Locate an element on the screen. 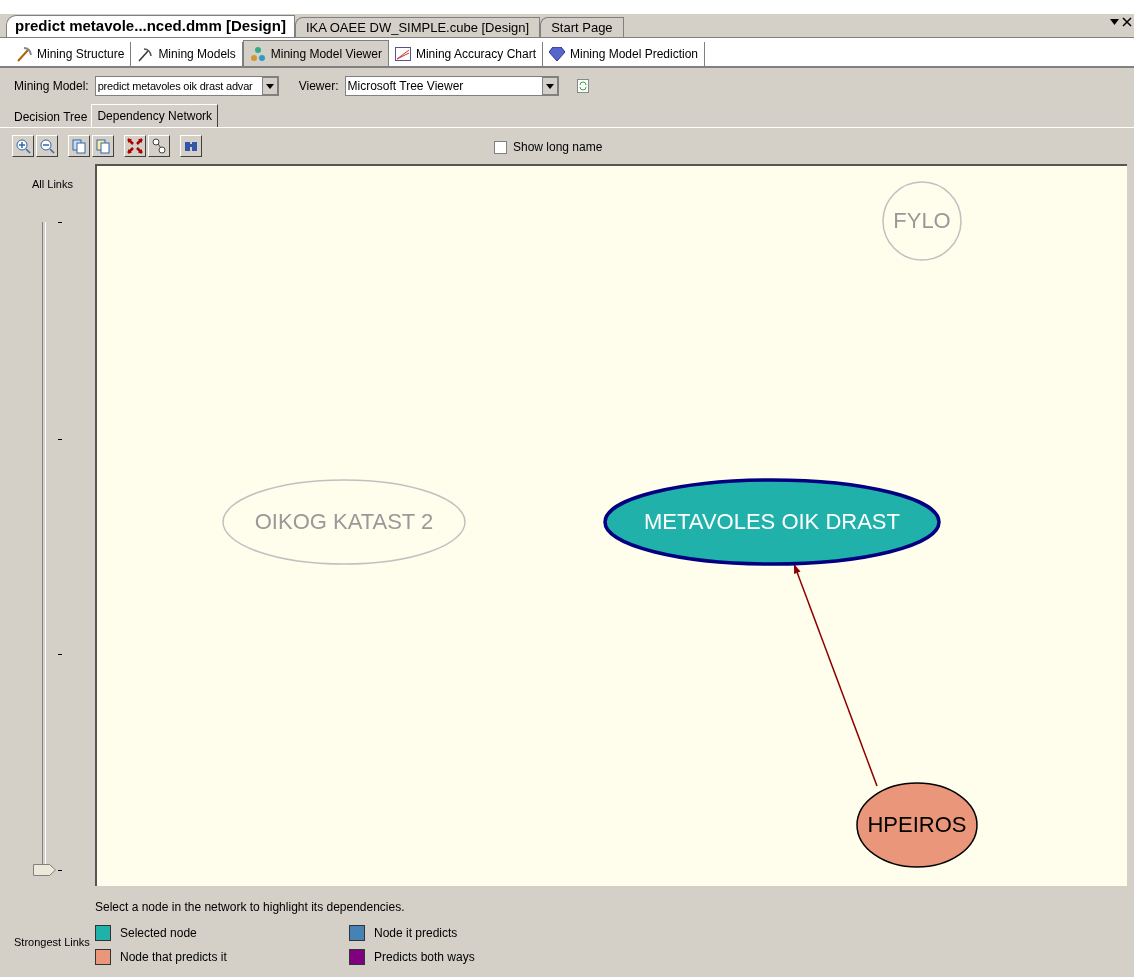 The height and width of the screenshot is (977, 1134). expand-arrows-button is located at coordinates (135, 146).